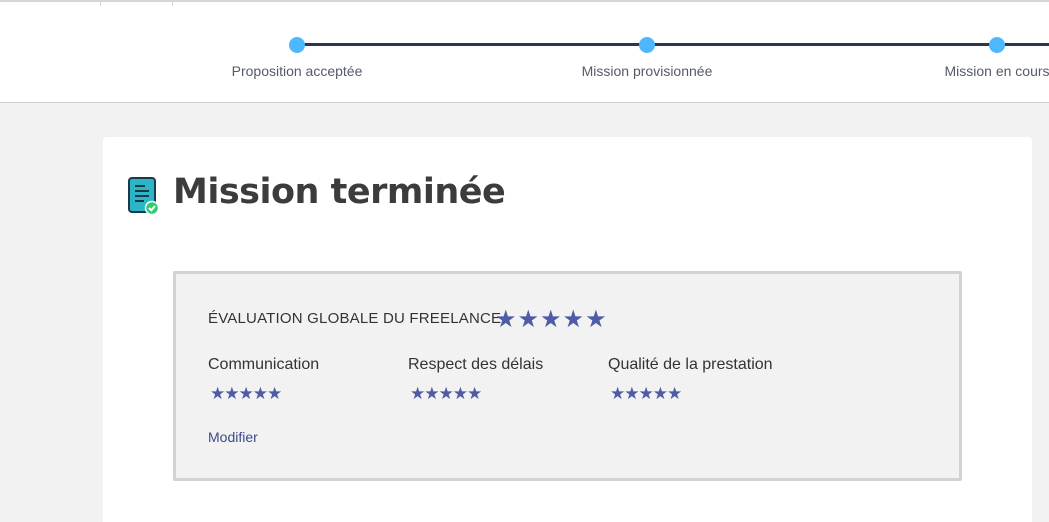 Image resolution: width=1049 pixels, height=522 pixels. What do you see at coordinates (246, 393) in the screenshot?
I see `criterion-stars-communication: ★★★★★` at bounding box center [246, 393].